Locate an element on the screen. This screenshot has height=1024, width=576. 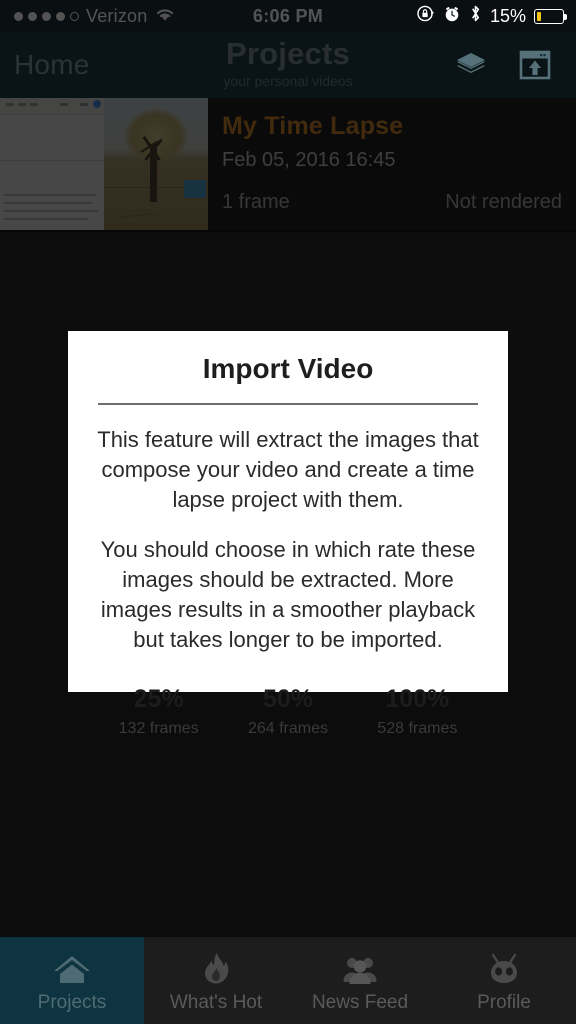
rate-percent: 100% is located at coordinates (417, 699).